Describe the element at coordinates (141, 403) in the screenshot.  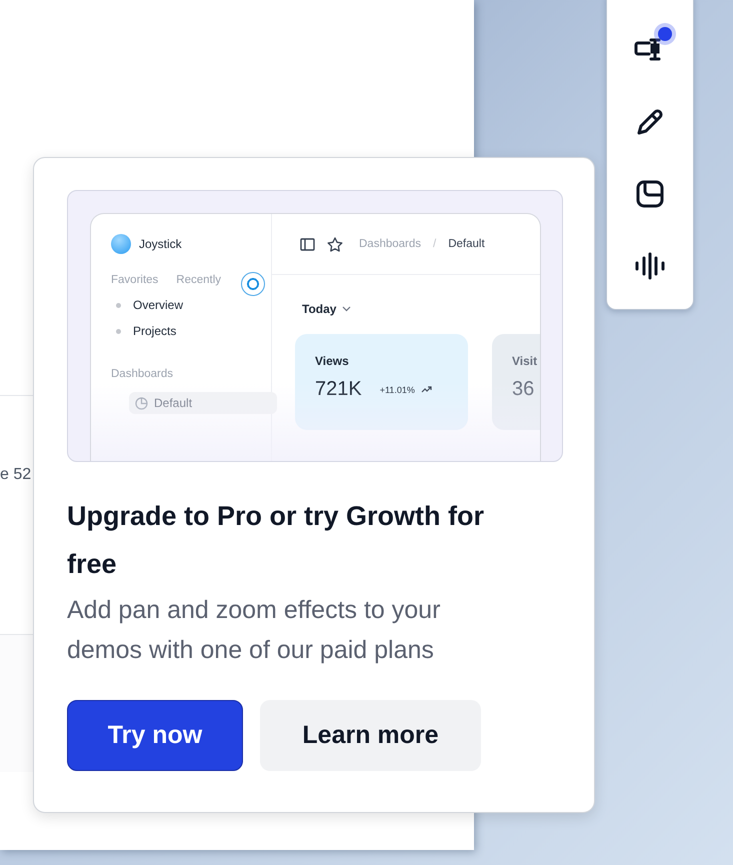
I see `pie-chart-icon` at that location.